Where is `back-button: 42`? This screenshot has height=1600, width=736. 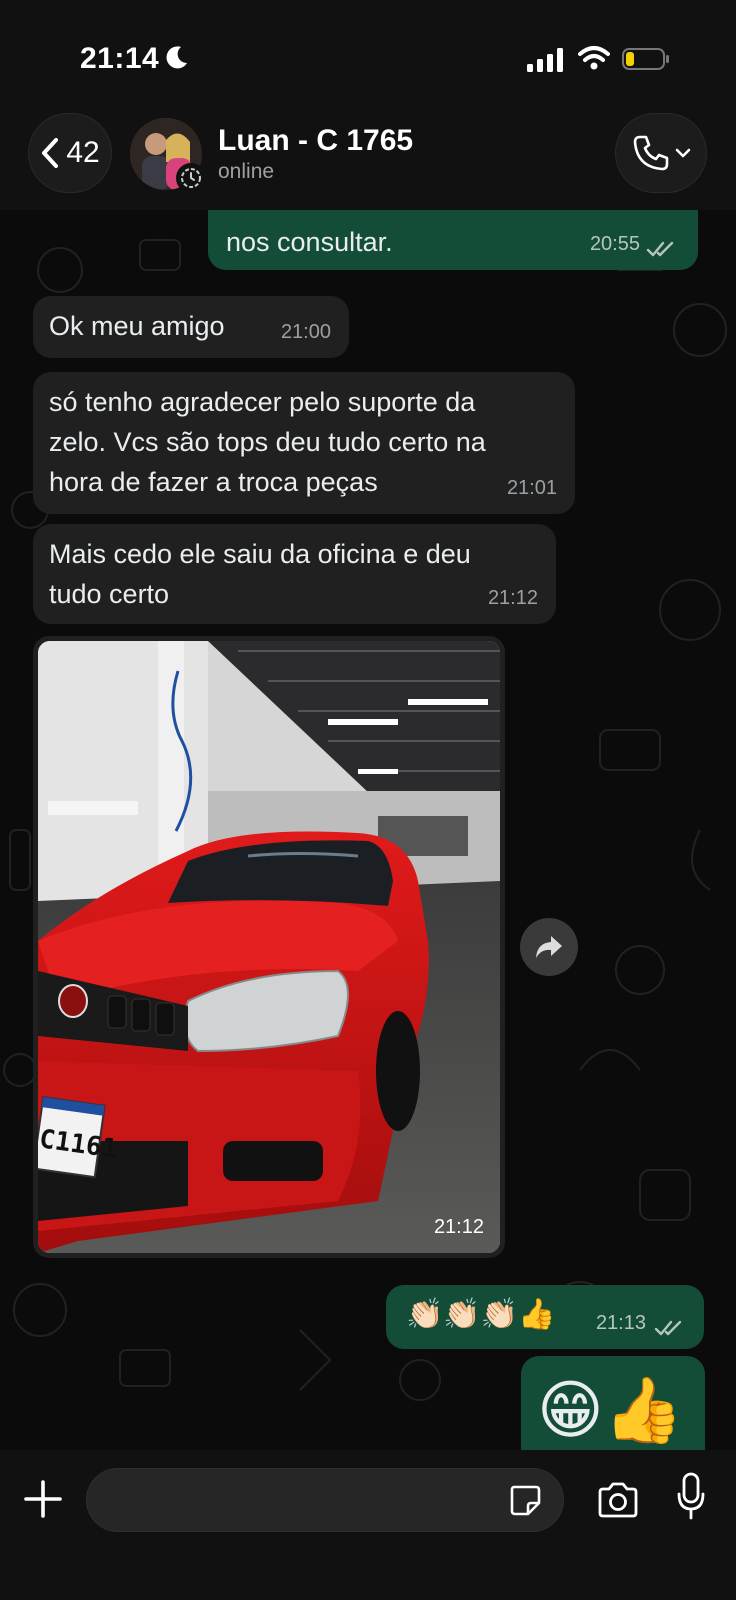 back-button: 42 is located at coordinates (70, 153).